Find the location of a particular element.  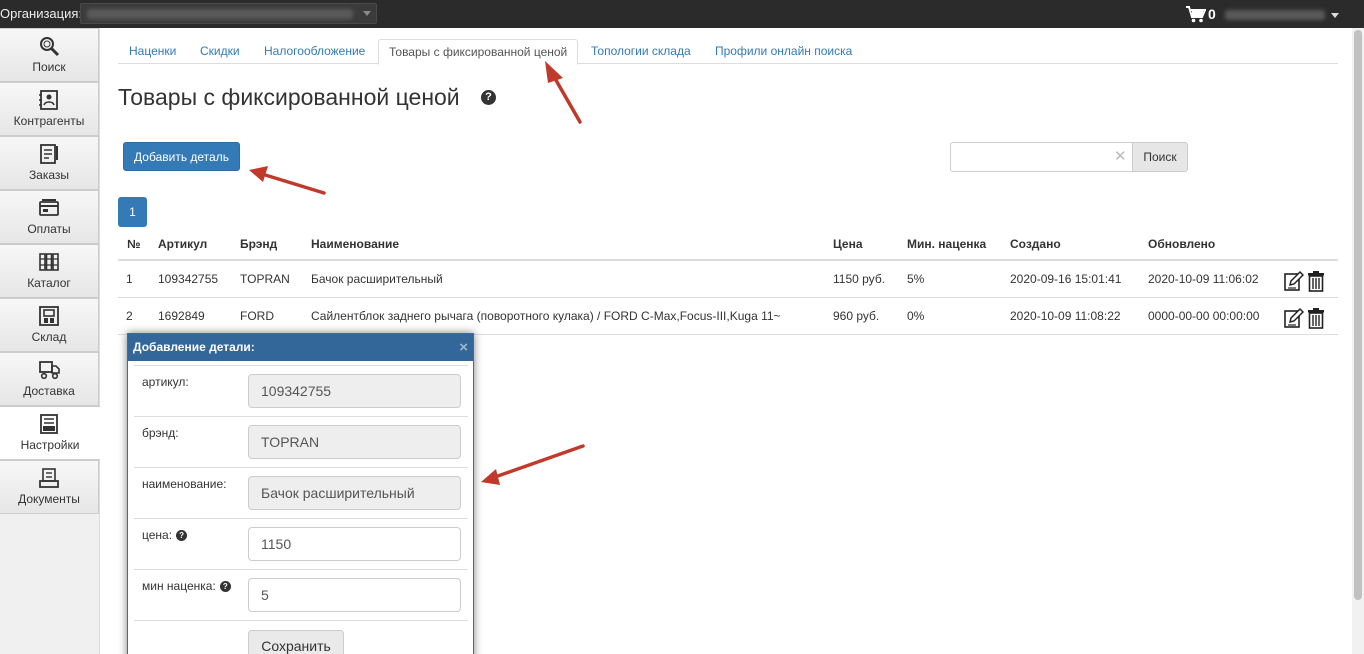

search-button: Поиск is located at coordinates (1160, 157).